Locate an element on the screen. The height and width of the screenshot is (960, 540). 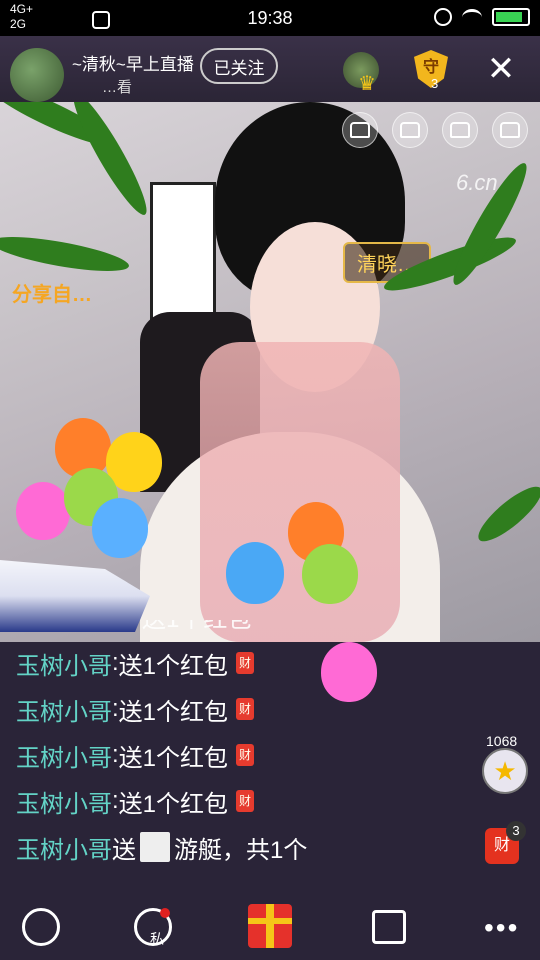
star-rank-button: ★ is located at coordinates (505, 771).